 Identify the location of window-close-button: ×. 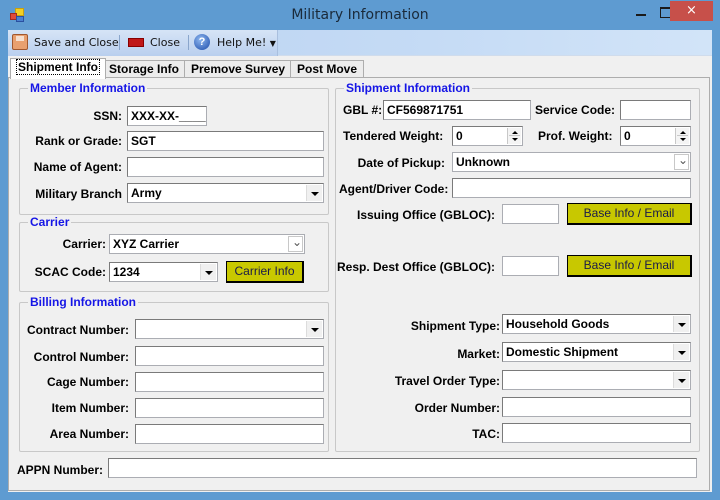
(691, 11).